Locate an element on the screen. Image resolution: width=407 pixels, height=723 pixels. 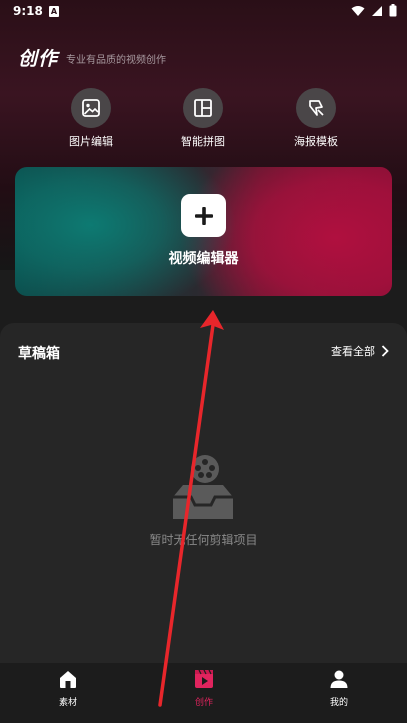
nav-label: 素材 is located at coordinates (67, 703).